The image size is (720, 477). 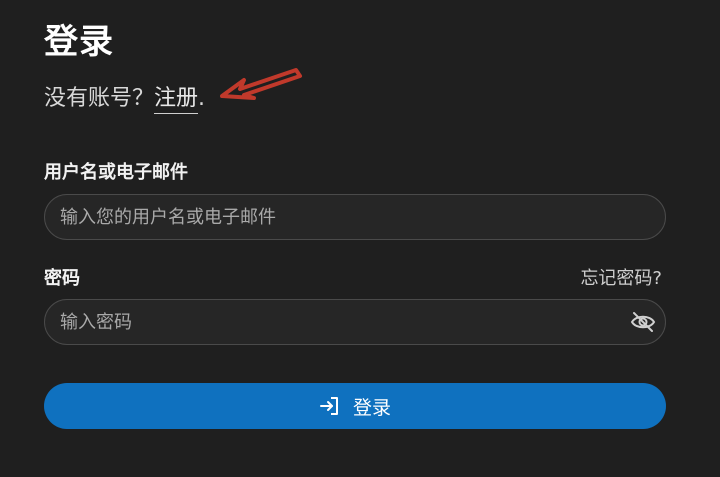 I want to click on signup-prompt-text: 没有账号？, so click(x=99, y=98).